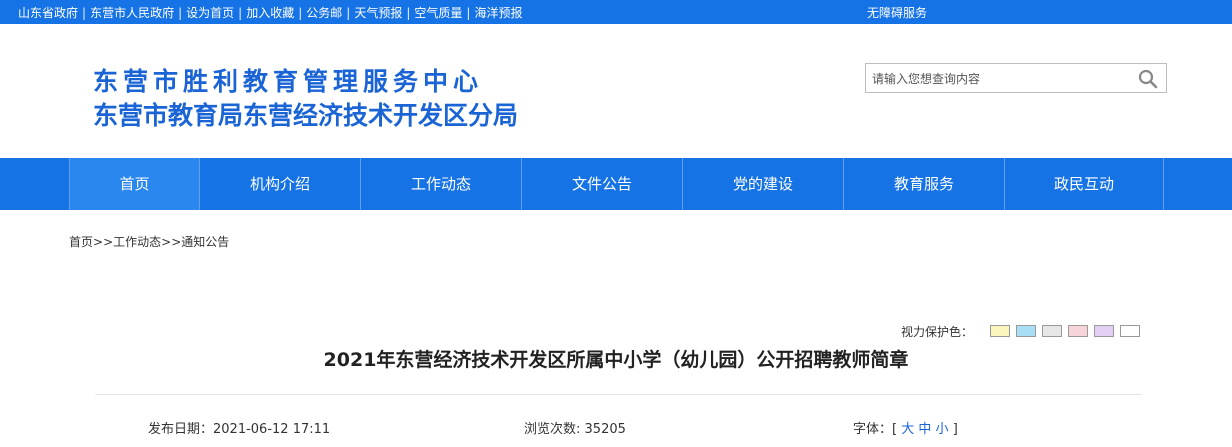  Describe the element at coordinates (1104, 331) in the screenshot. I see `color-swatch-purple` at that location.